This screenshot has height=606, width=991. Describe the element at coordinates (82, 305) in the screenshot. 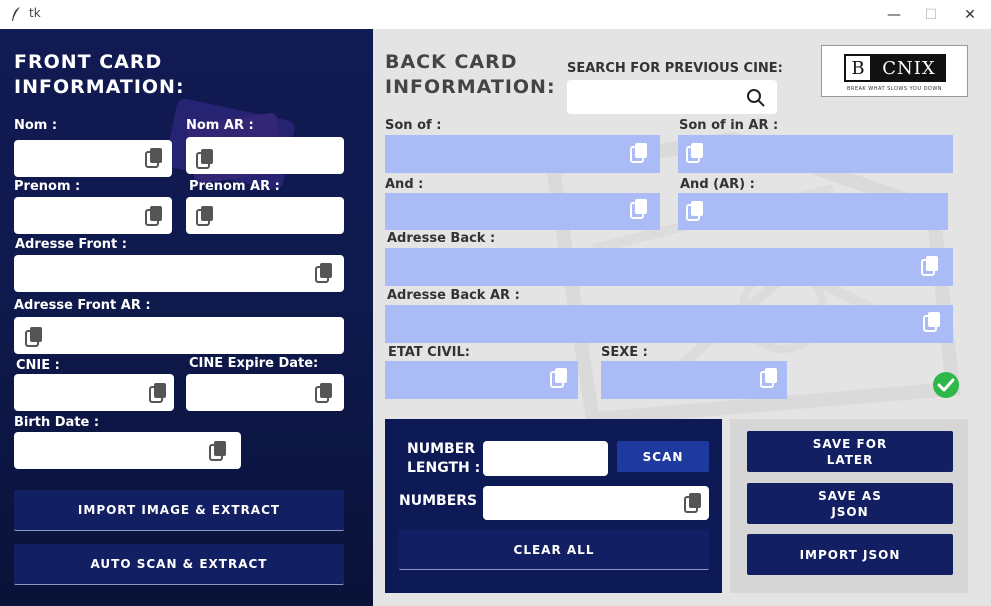

I see `adresse-front-ar-label: Adresse Front AR :` at that location.